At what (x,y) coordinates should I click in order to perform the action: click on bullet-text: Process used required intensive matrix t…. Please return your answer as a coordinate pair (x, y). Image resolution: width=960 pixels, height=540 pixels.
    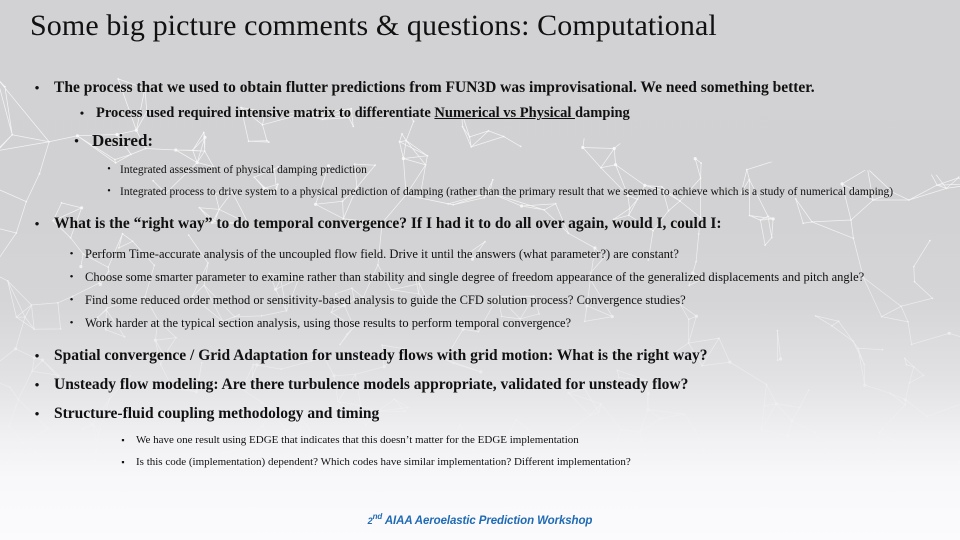
    Looking at the image, I should click on (528, 113).